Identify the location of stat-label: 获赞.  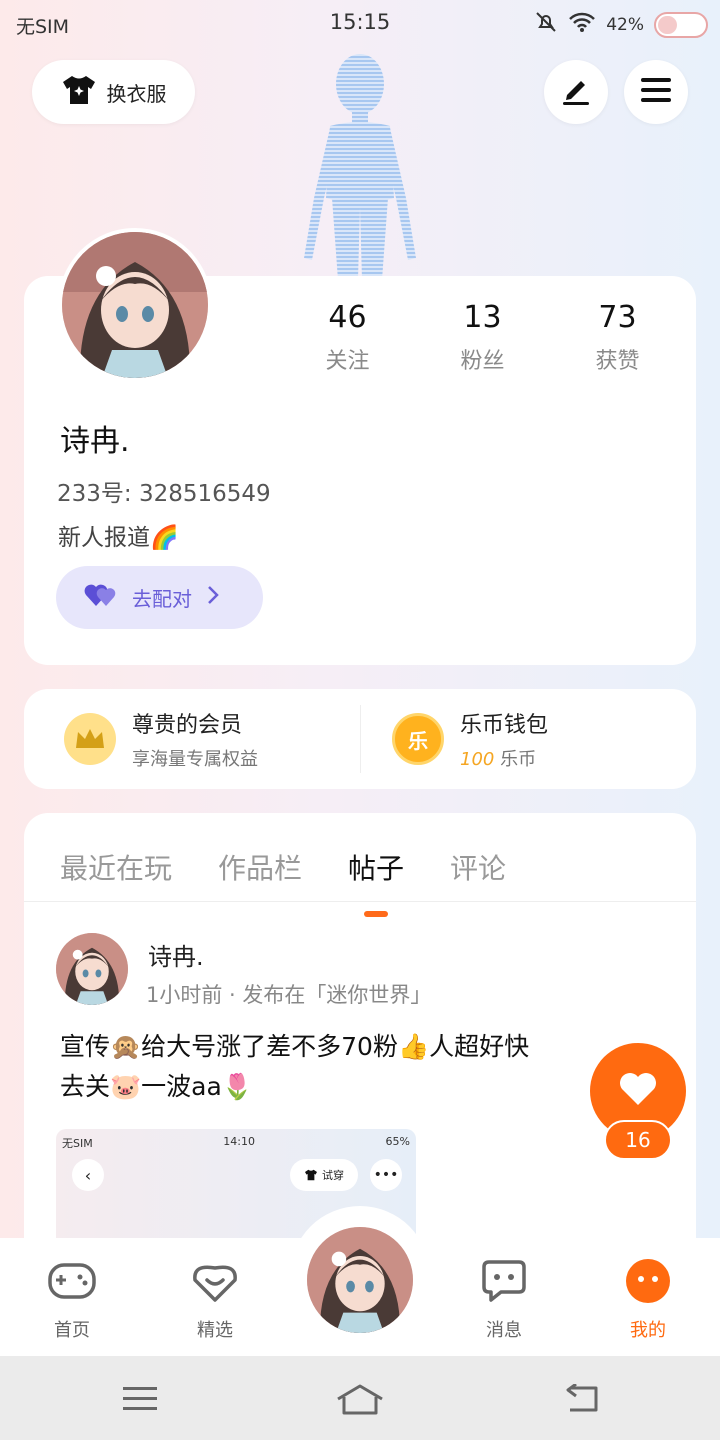
(617, 361).